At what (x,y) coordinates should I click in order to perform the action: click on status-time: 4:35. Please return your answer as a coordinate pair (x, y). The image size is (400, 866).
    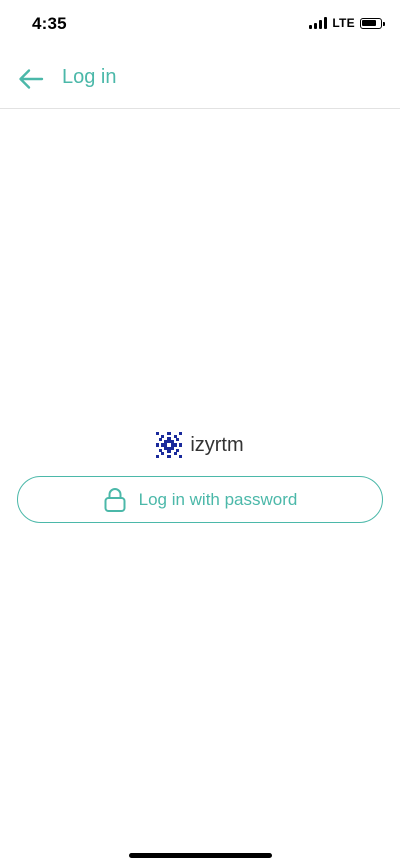
    Looking at the image, I should click on (49, 23).